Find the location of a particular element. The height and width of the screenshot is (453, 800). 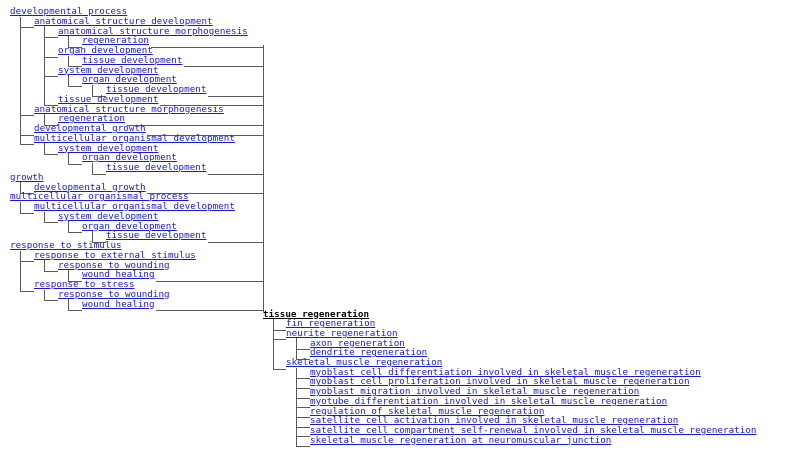

tree-node-ancestor: wound healing is located at coordinates (118, 304).